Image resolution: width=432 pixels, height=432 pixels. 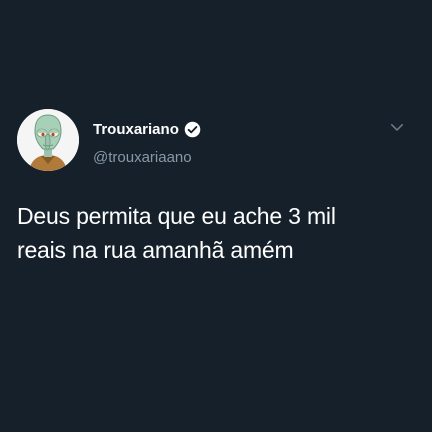 What do you see at coordinates (136, 129) in the screenshot?
I see `author-display-name: Trouxariano` at bounding box center [136, 129].